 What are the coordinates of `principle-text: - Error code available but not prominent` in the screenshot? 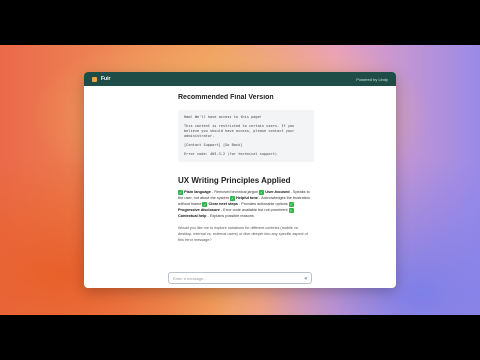 It's located at (254, 210).